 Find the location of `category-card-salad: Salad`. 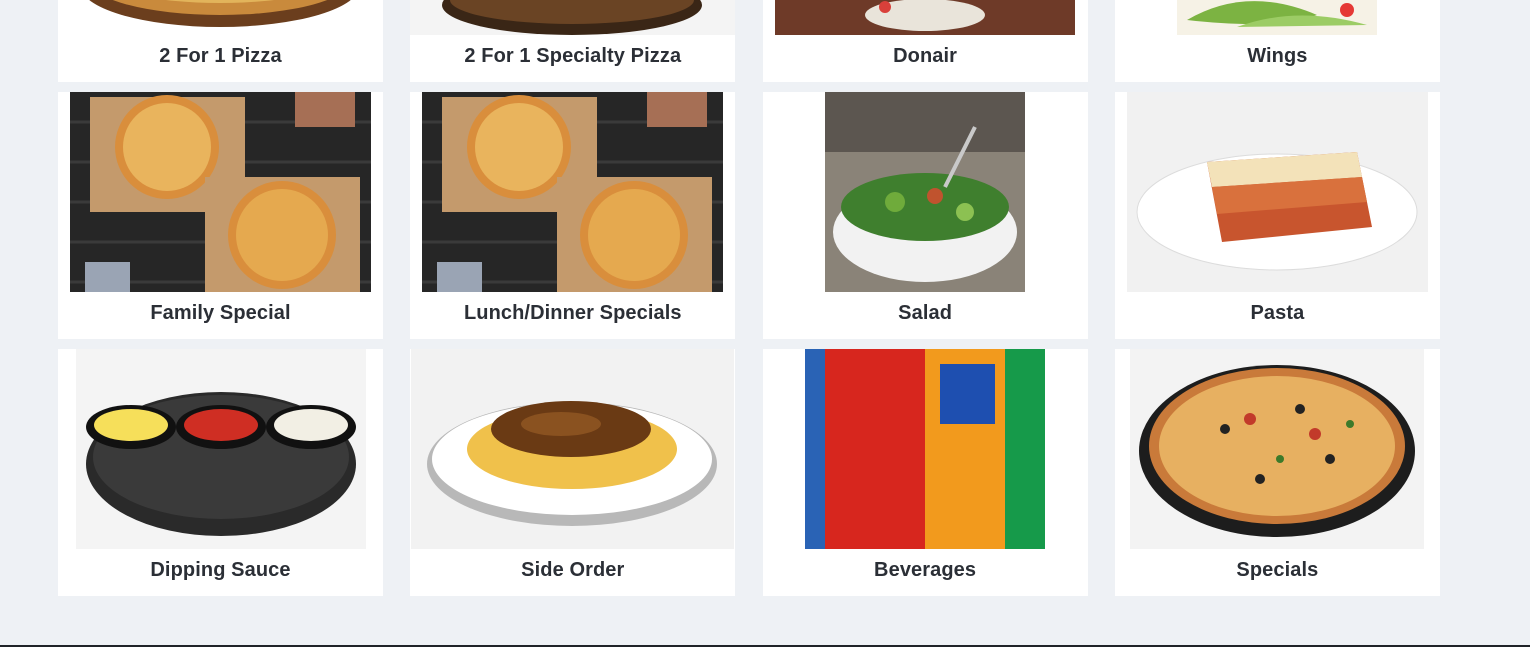

category-card-salad: Salad is located at coordinates (925, 215).